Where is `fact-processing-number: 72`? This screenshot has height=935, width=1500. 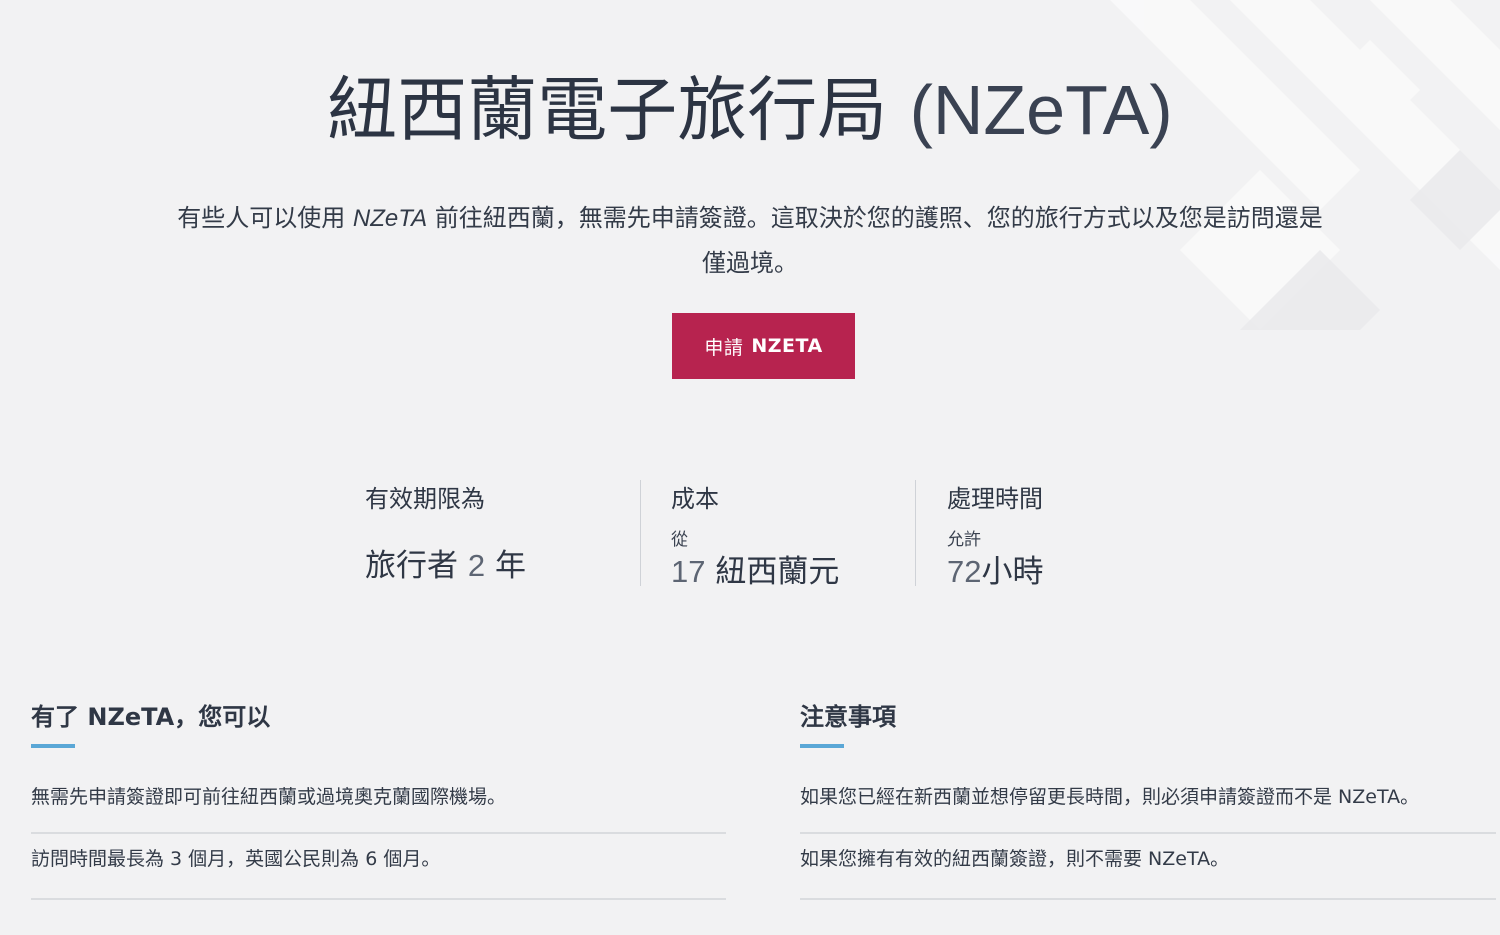
fact-processing-number: 72 is located at coordinates (964, 571).